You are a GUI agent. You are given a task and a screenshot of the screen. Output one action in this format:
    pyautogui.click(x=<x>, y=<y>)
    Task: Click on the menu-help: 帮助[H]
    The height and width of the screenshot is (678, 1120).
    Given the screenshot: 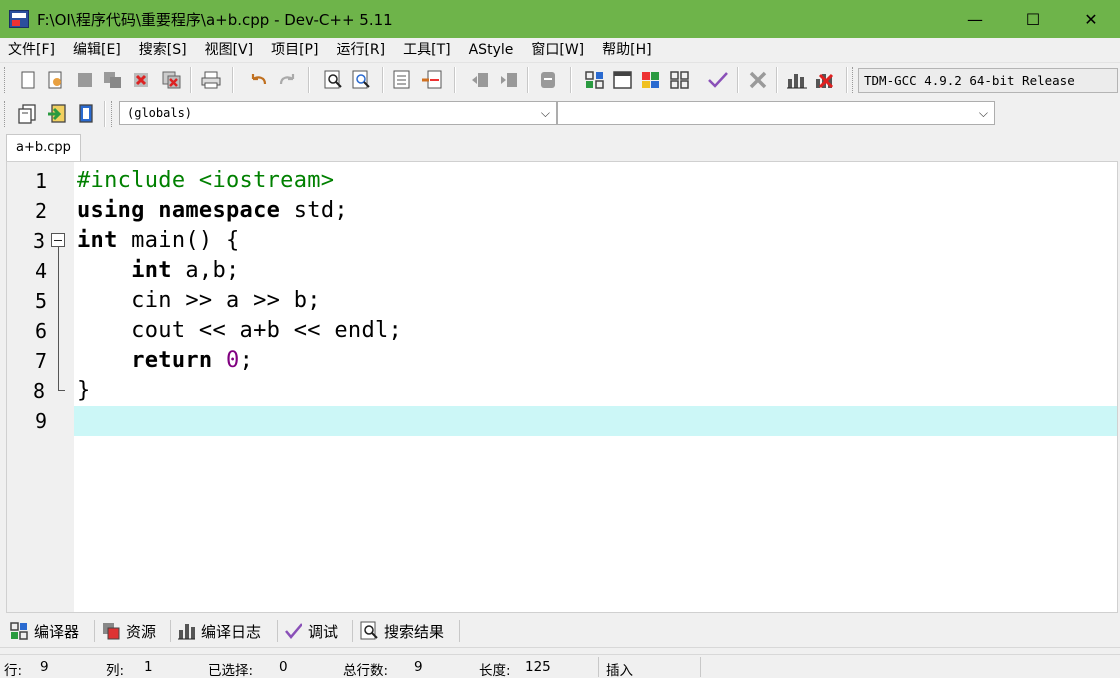 What is the action you would take?
    pyautogui.click(x=626, y=50)
    